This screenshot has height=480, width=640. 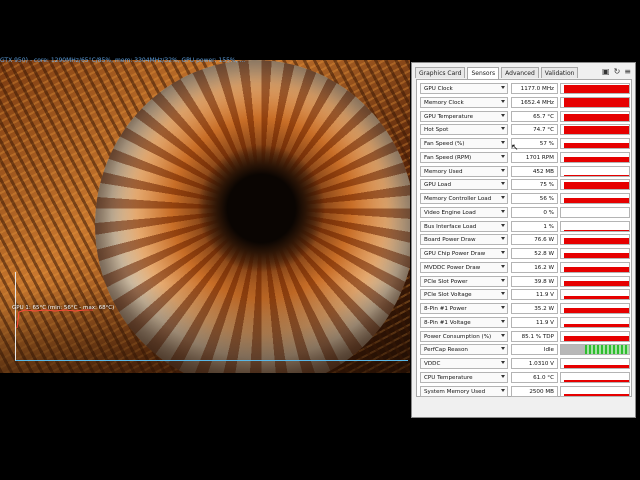 I want to click on sensor-label-dropdown: PCIe Slot Power, so click(x=464, y=281).